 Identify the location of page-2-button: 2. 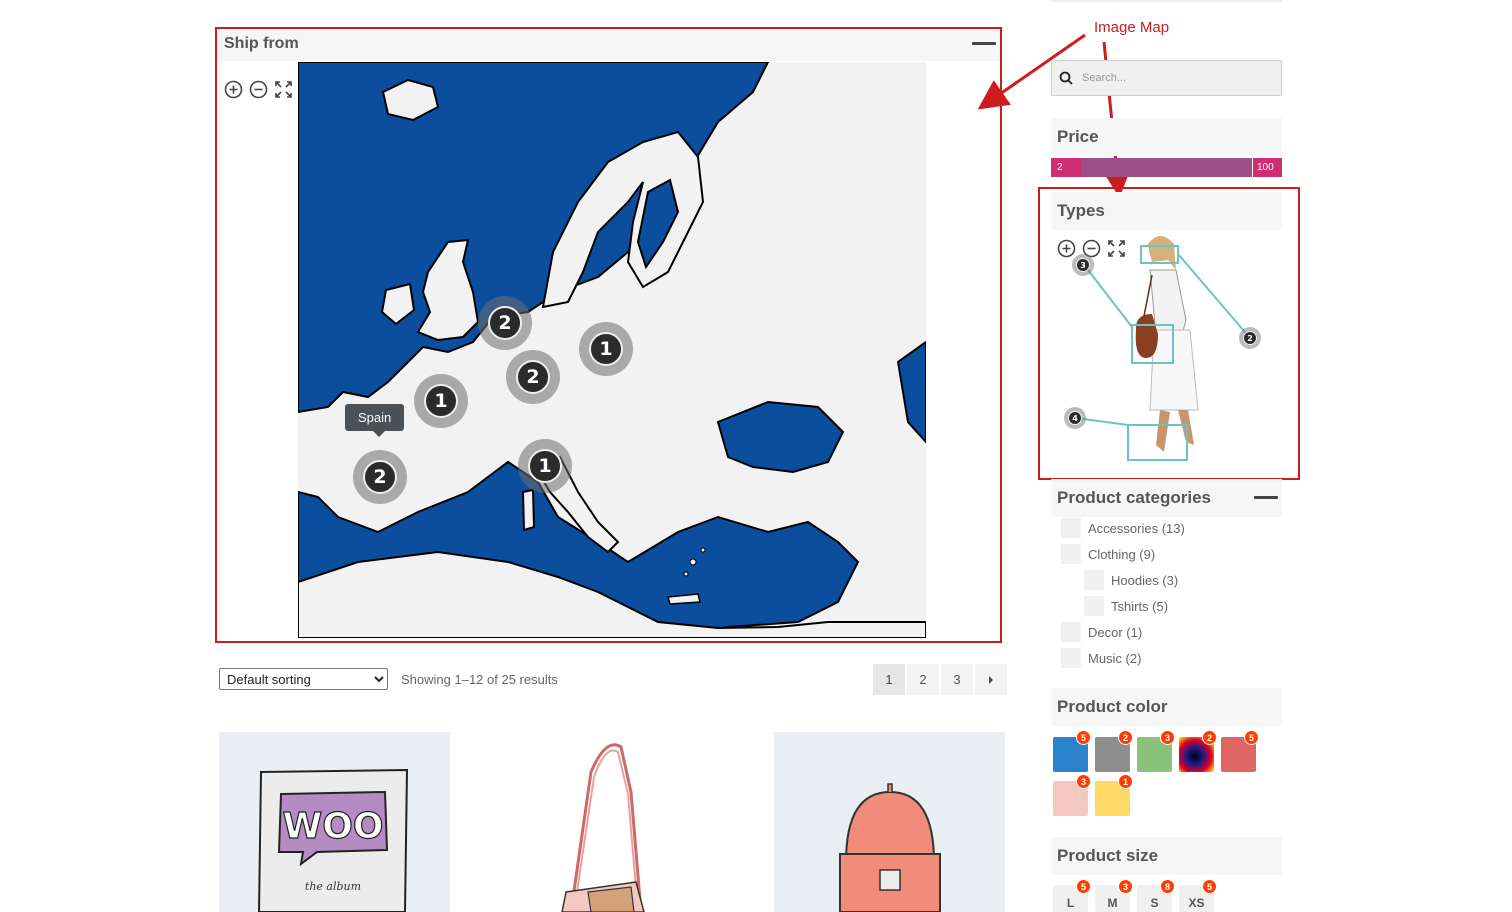
(923, 679).